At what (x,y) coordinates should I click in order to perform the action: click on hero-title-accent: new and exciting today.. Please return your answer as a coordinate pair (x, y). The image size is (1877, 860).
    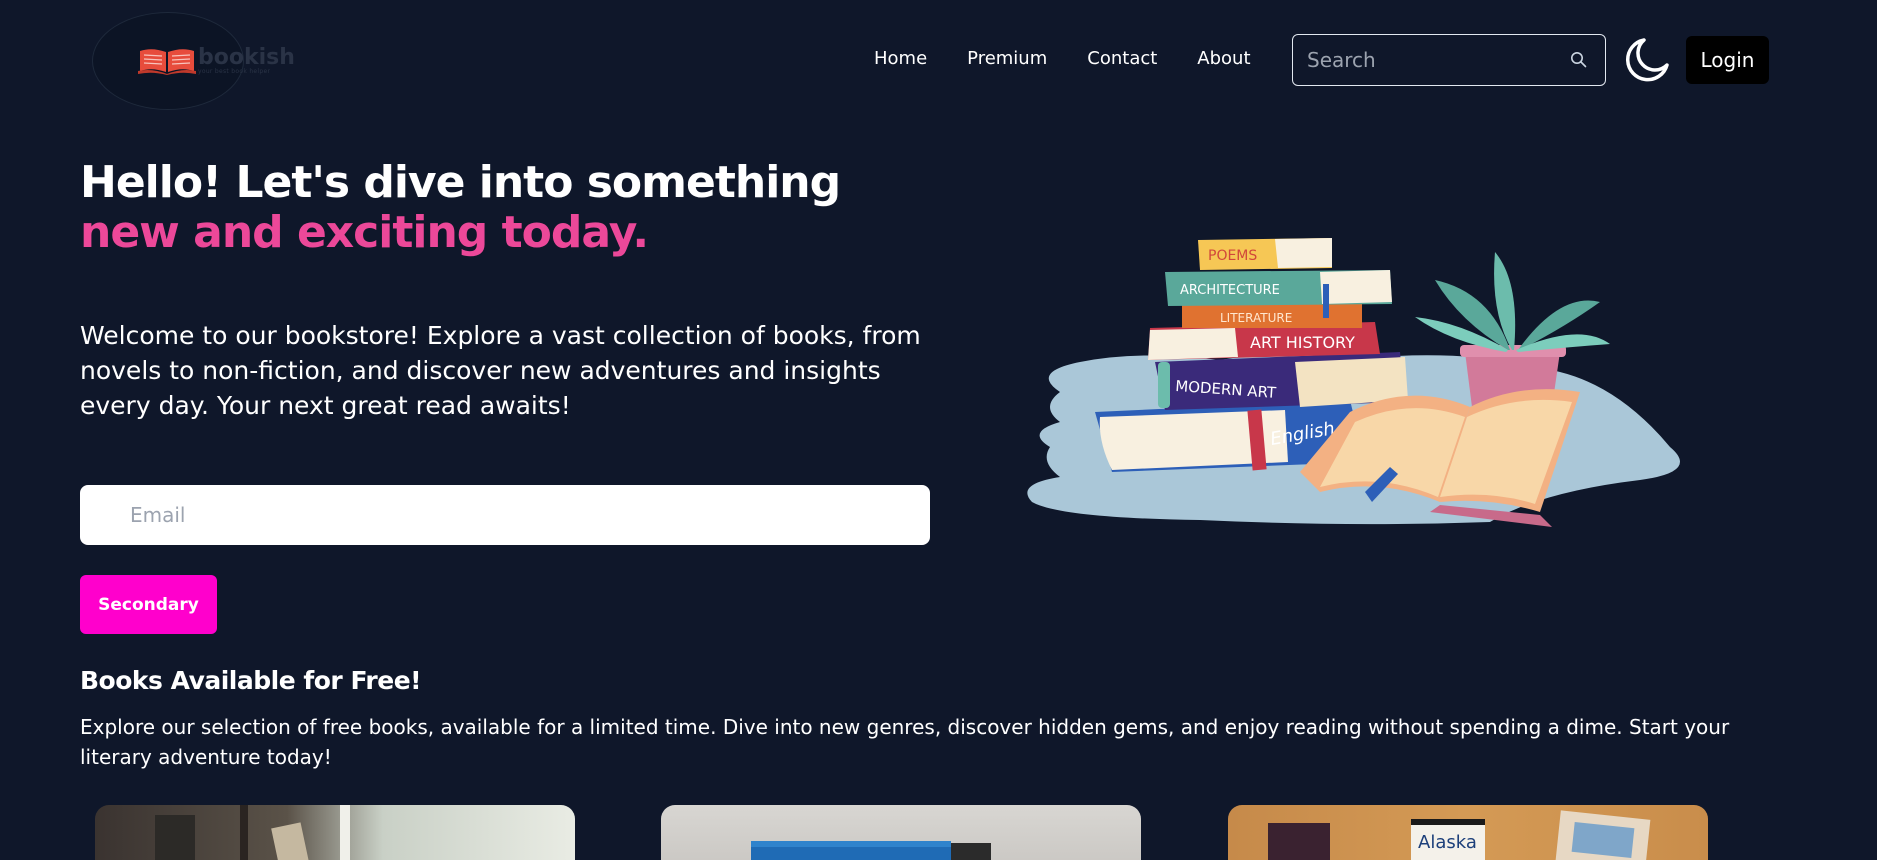
    Looking at the image, I should click on (364, 232).